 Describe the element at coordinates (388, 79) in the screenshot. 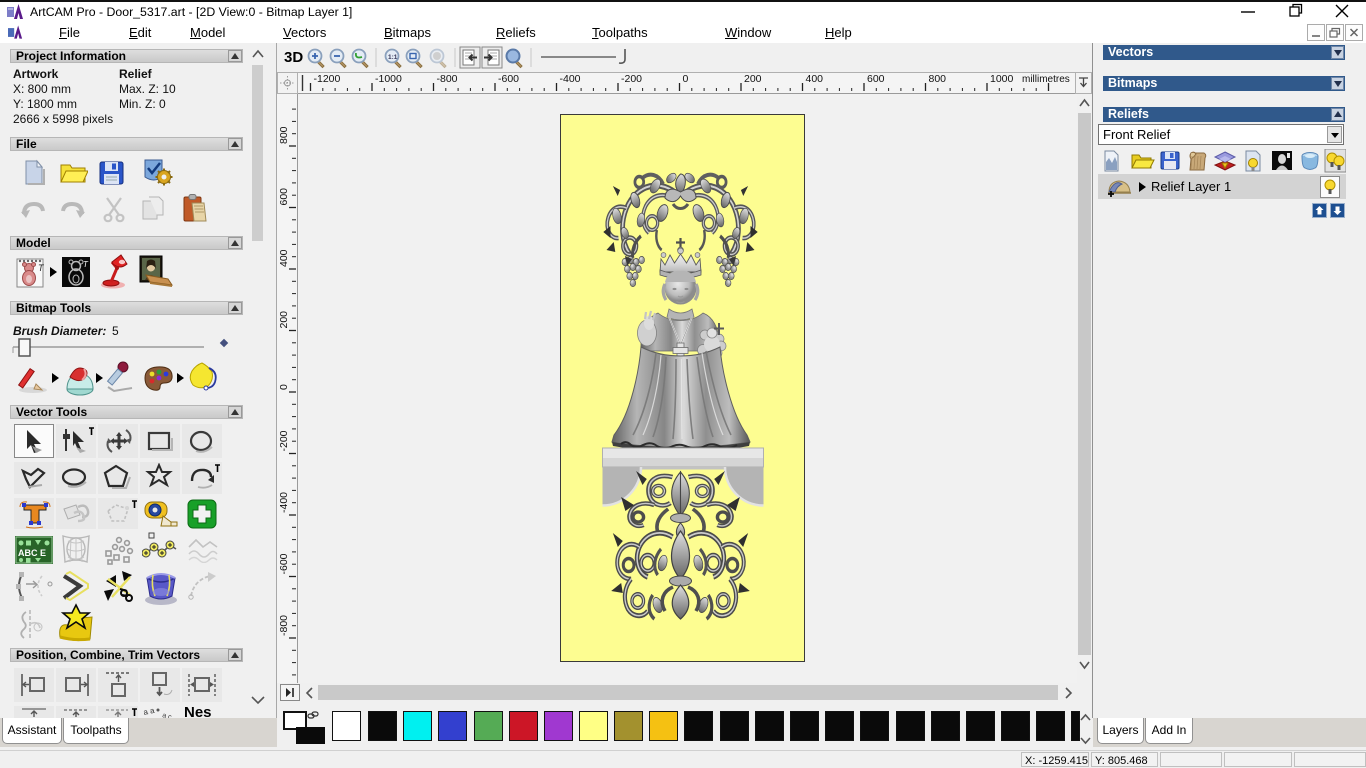

I see `svg-text: -1000` at that location.